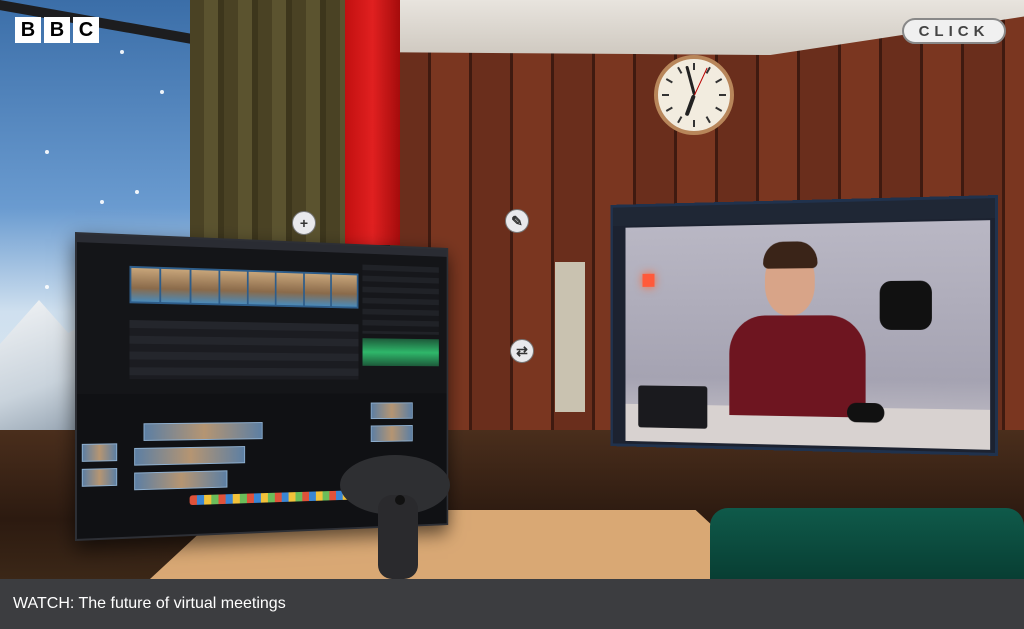 The width and height of the screenshot is (1024, 629). I want to click on shelf, so click(570, 337).